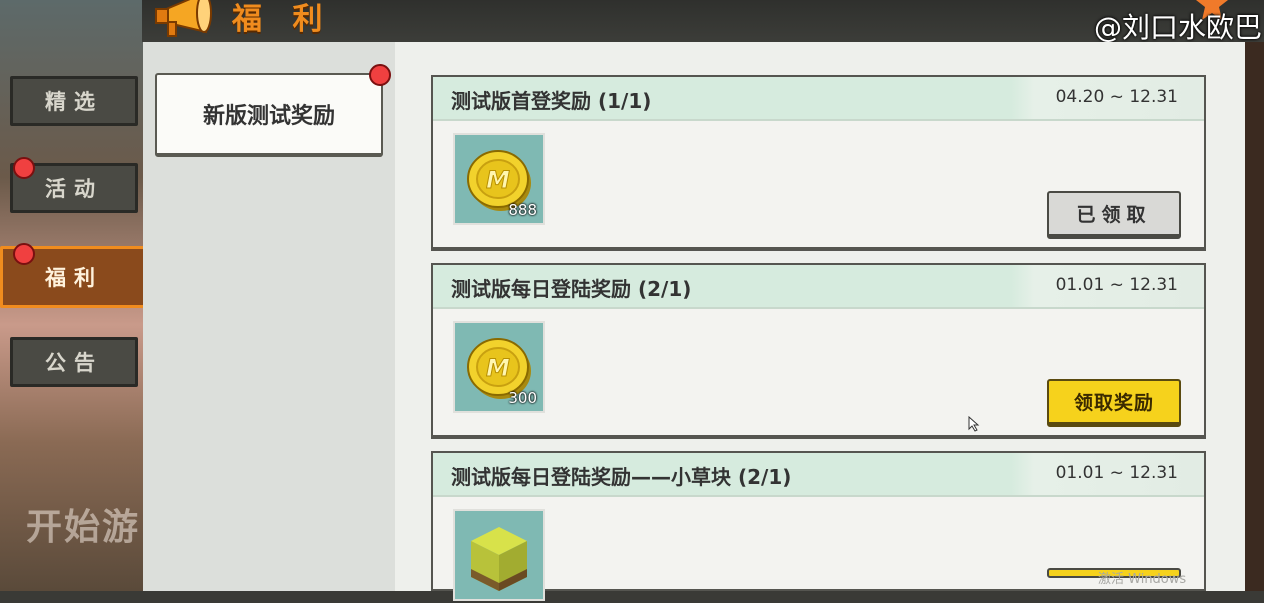 This screenshot has width=1264, height=603. I want to click on sidebar-item-label: 精选, so click(74, 102).